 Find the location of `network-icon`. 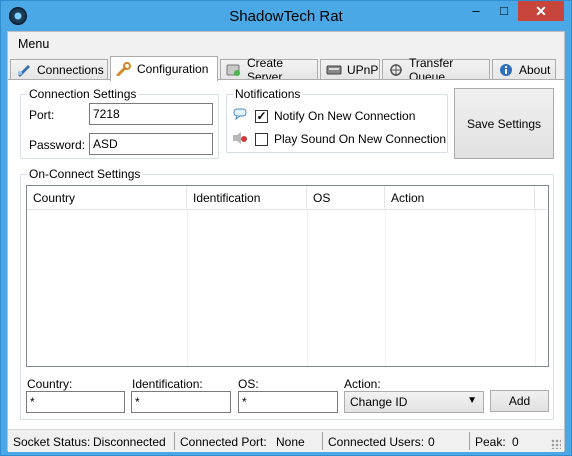

network-icon is located at coordinates (334, 70).